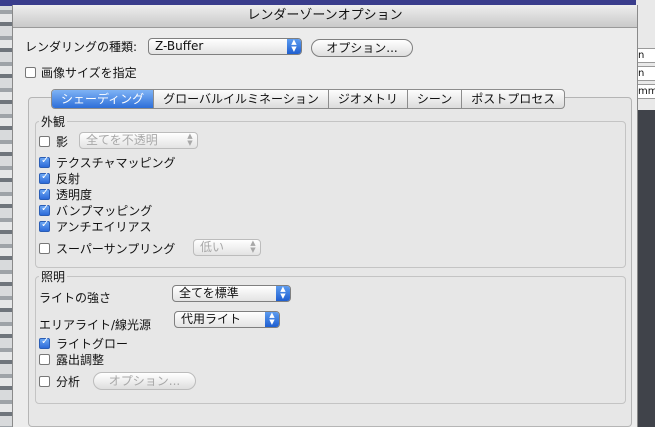 This screenshot has width=655, height=427. What do you see at coordinates (44, 177) in the screenshot?
I see `reflection-checkbox` at bounding box center [44, 177].